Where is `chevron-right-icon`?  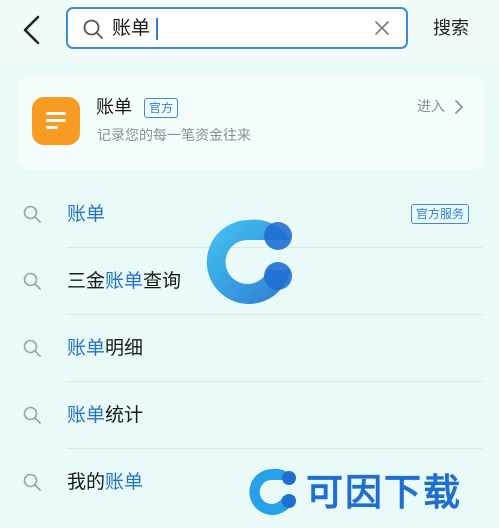 chevron-right-icon is located at coordinates (459, 107).